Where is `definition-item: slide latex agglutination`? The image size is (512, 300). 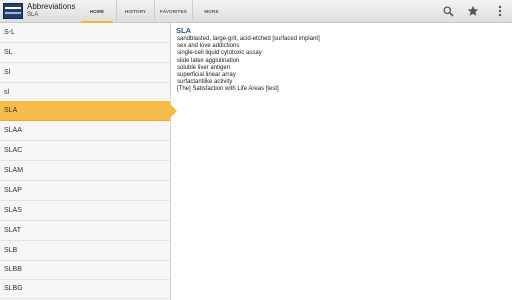 definition-item: slide latex agglutination is located at coordinates (208, 60).